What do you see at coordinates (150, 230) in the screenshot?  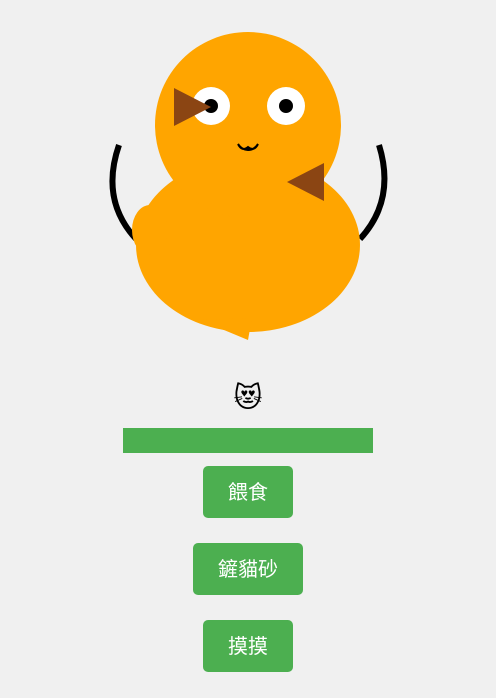 I see `cat-body-side` at bounding box center [150, 230].